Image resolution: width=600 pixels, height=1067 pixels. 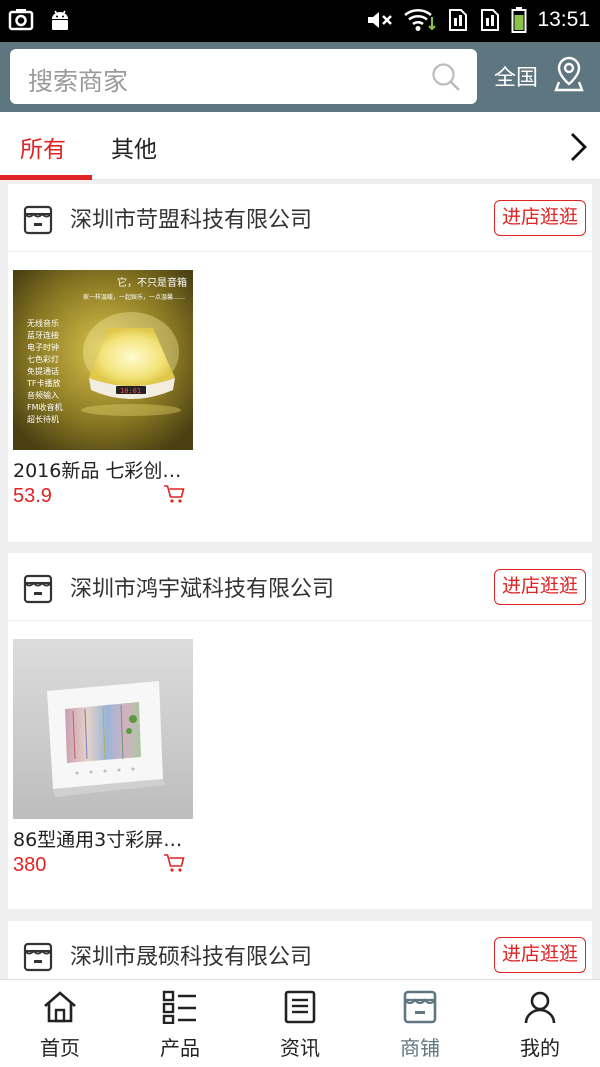 What do you see at coordinates (516, 76) in the screenshot?
I see `region-selector: 全国` at bounding box center [516, 76].